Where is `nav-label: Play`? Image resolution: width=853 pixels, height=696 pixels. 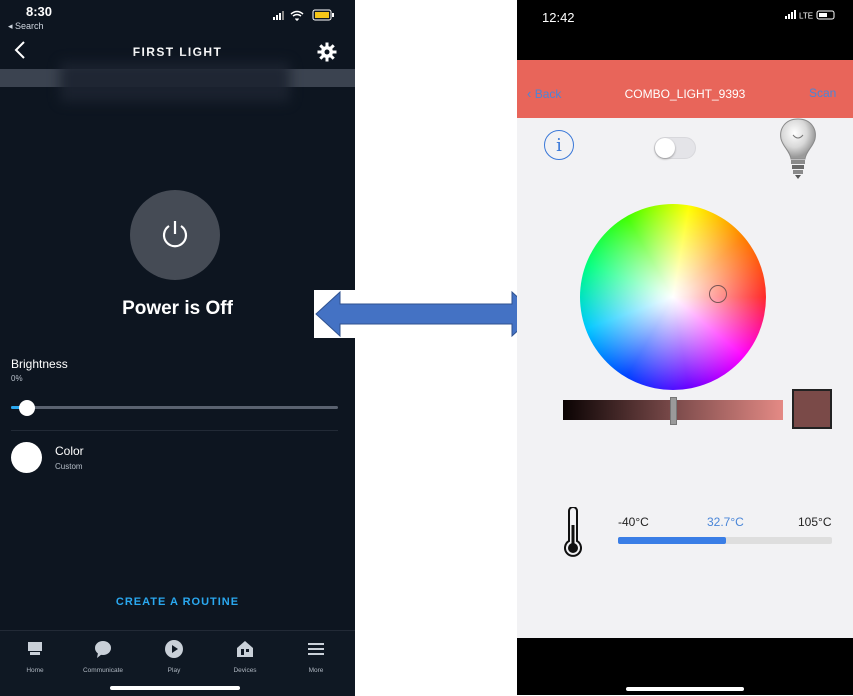
nav-label: Play is located at coordinates (174, 670).